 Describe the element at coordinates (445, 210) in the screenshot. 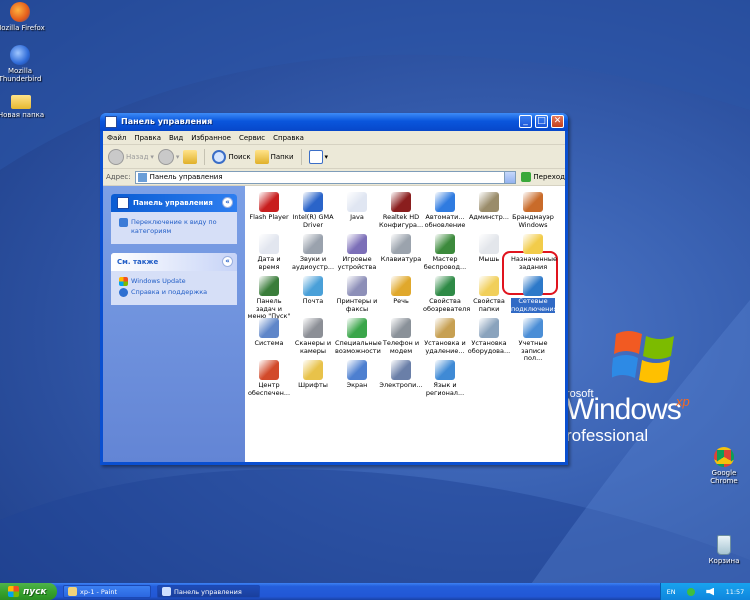

I see `cp-item-auto-update: Автомати... обновление` at that location.